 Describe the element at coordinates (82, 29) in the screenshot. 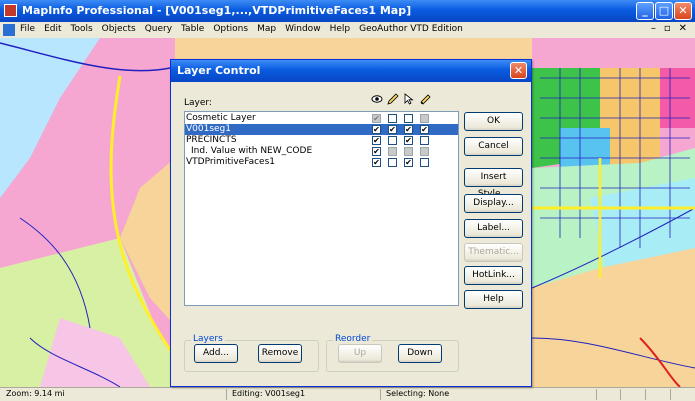

I see `menu-item-tools: Tools` at that location.